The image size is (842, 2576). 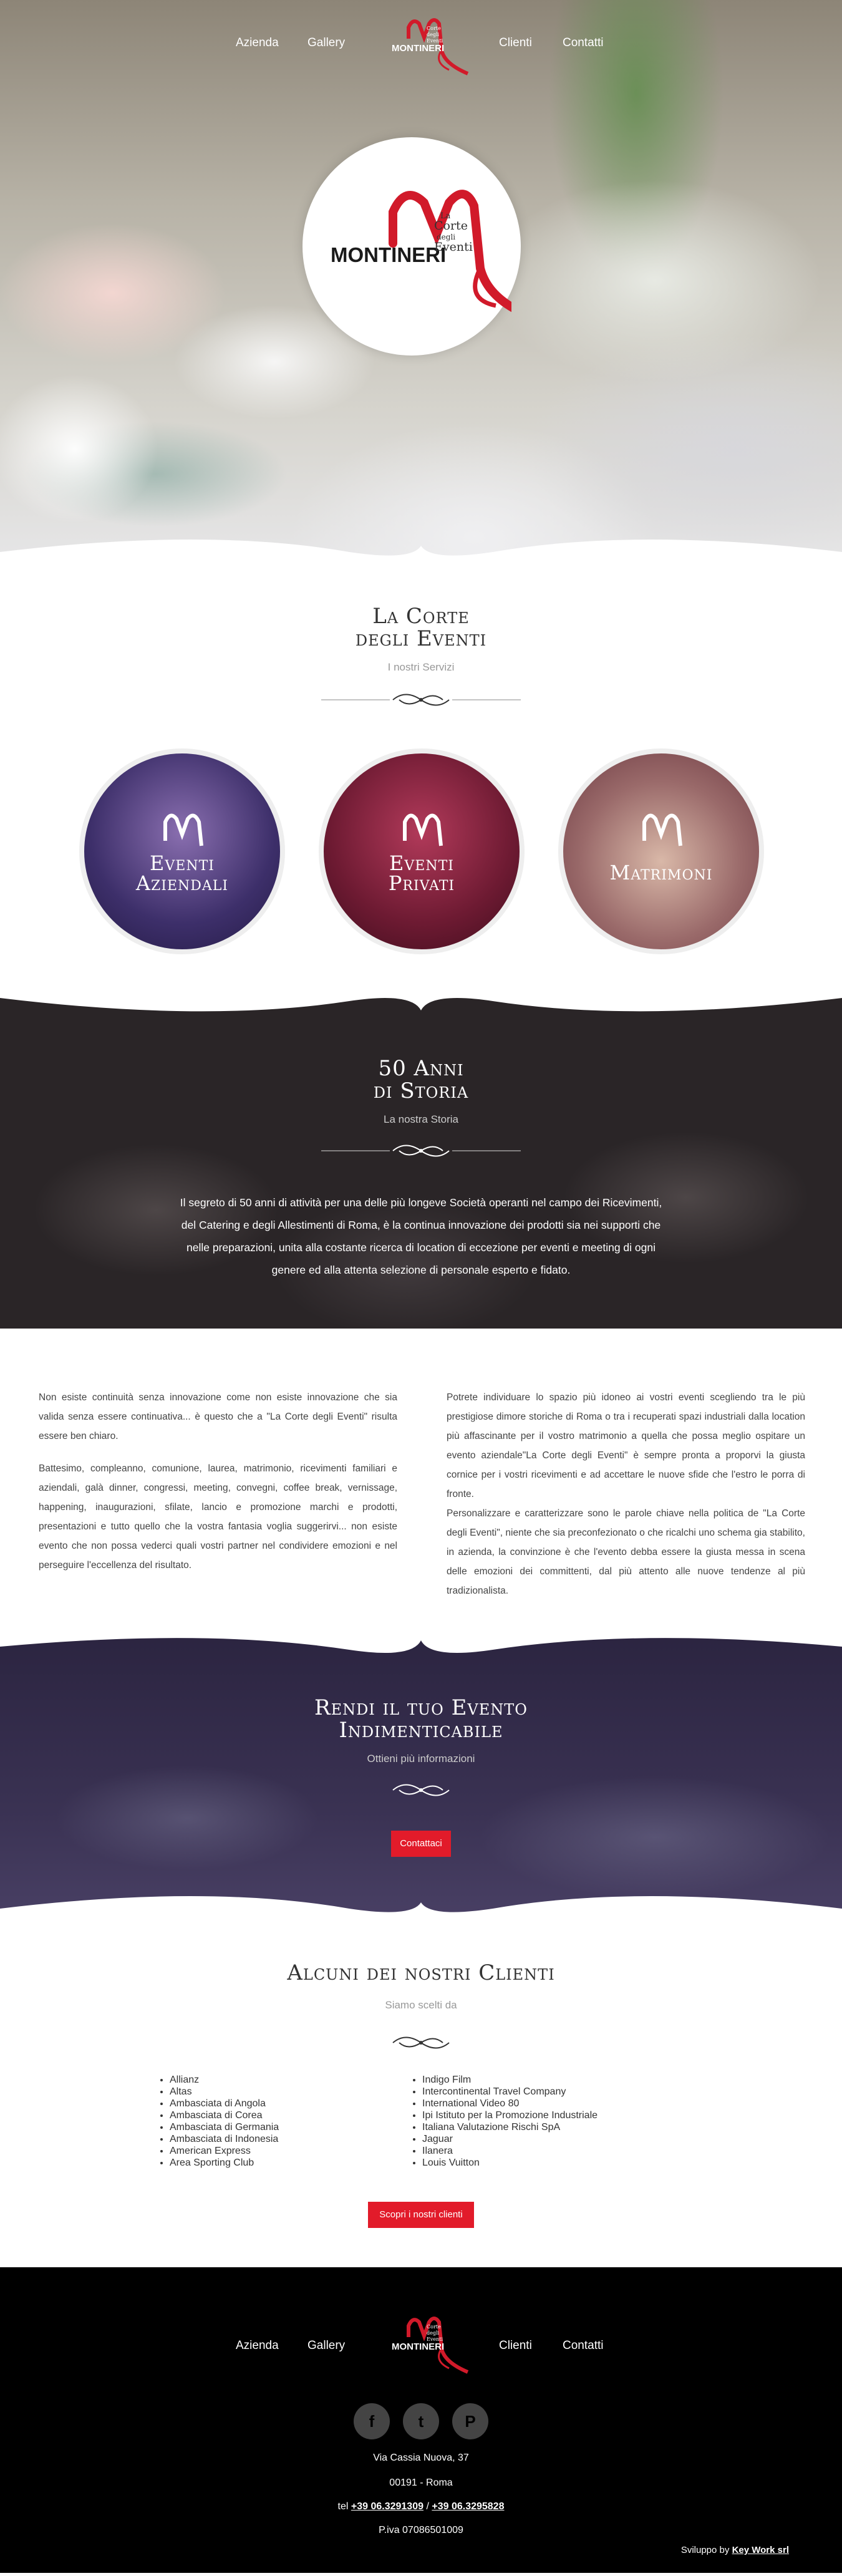 I want to click on client-item: Ilanera, so click(x=510, y=2151).